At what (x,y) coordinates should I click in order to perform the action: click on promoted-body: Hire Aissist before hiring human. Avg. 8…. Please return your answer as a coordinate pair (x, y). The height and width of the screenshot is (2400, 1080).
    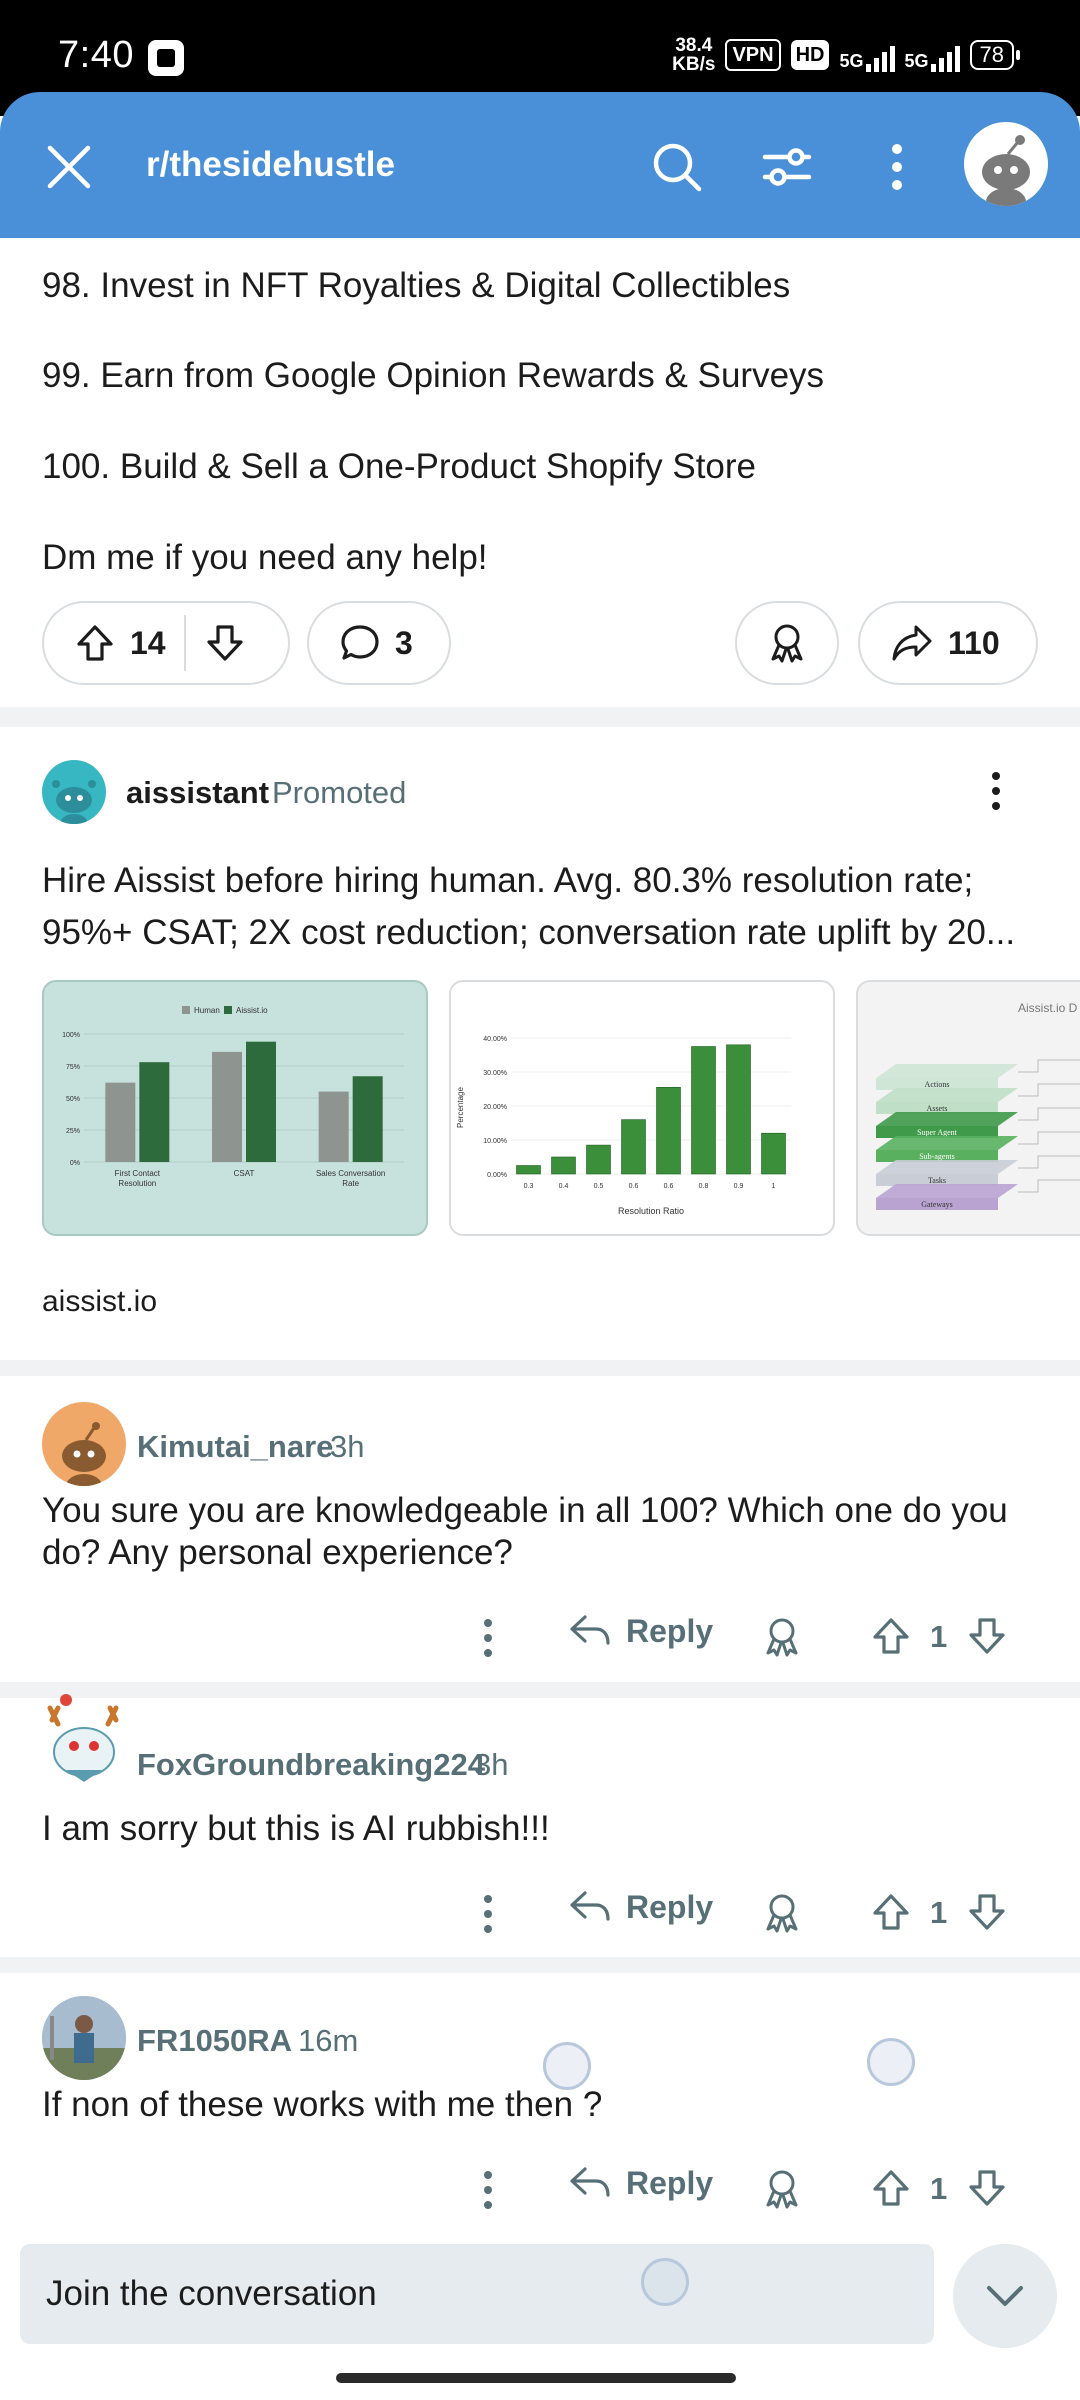
    Looking at the image, I should click on (537, 907).